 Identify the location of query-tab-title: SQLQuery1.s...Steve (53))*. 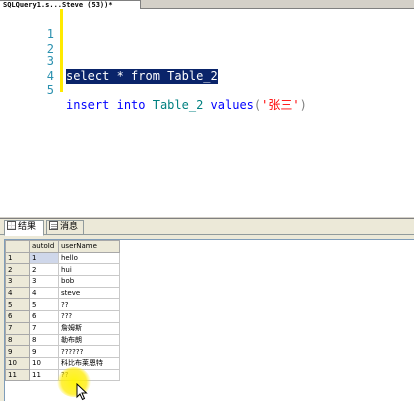
(58, 5).